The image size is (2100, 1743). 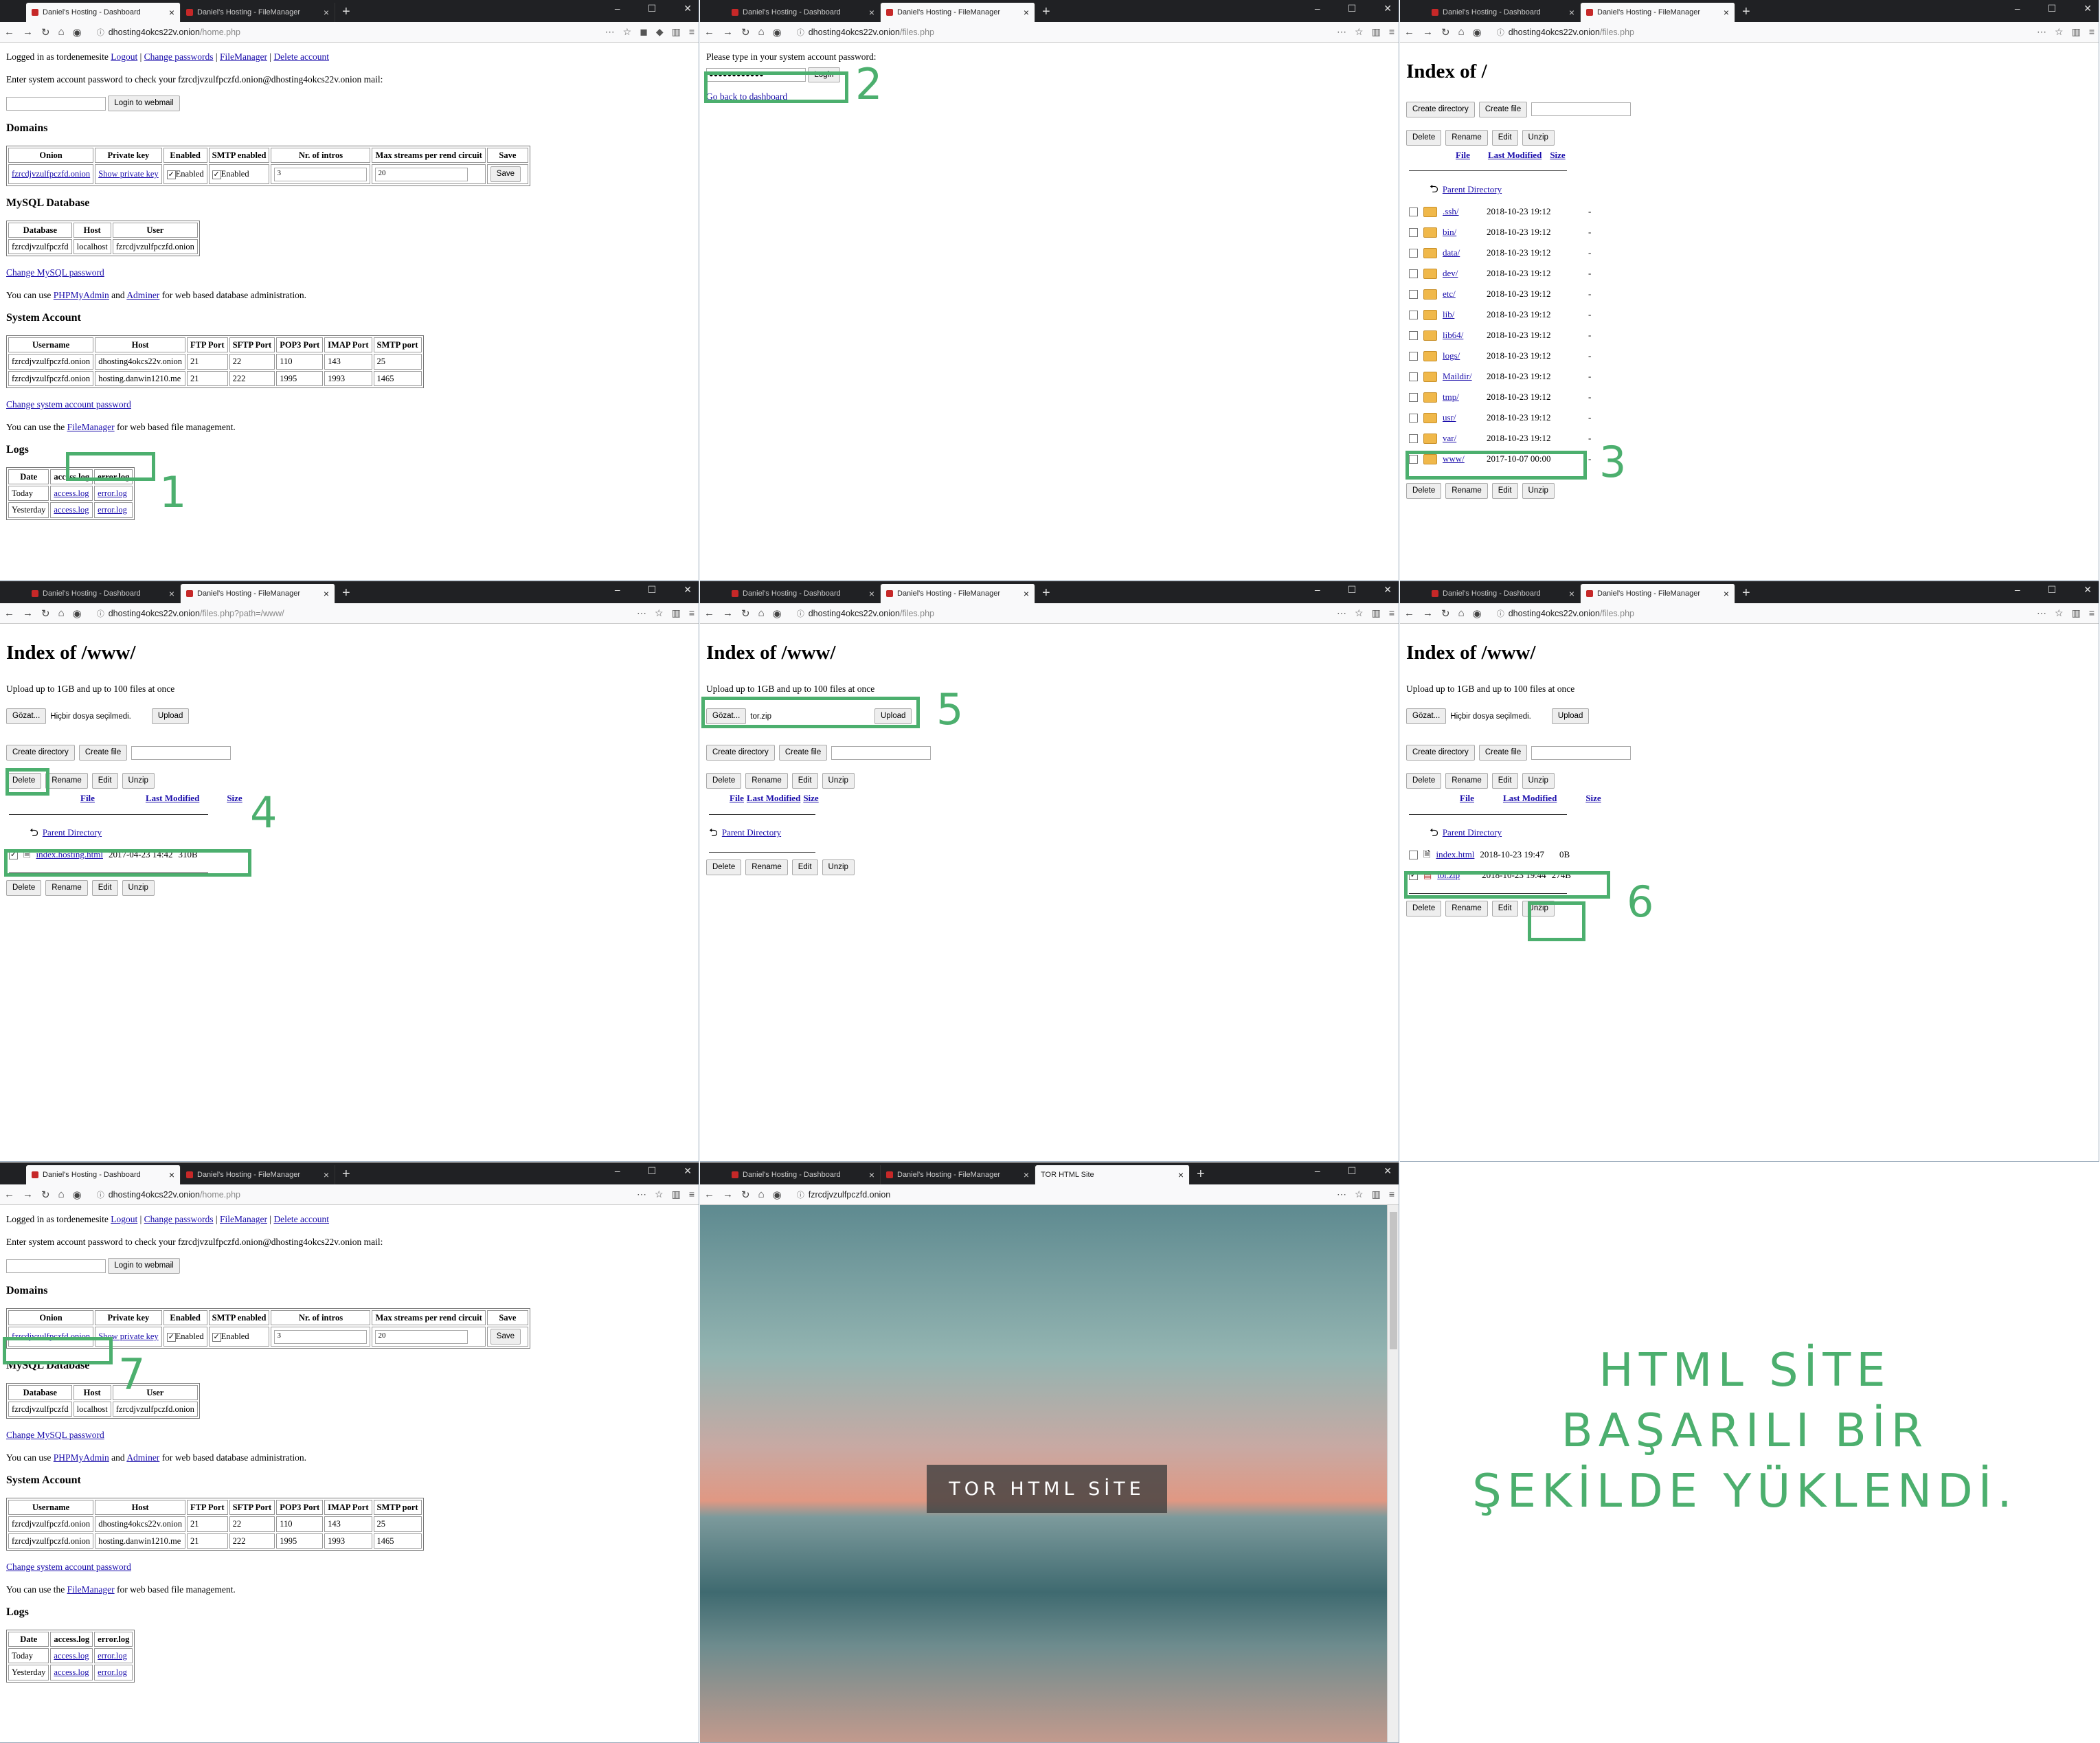 What do you see at coordinates (1393, 1474) in the screenshot?
I see `scrollbar` at bounding box center [1393, 1474].